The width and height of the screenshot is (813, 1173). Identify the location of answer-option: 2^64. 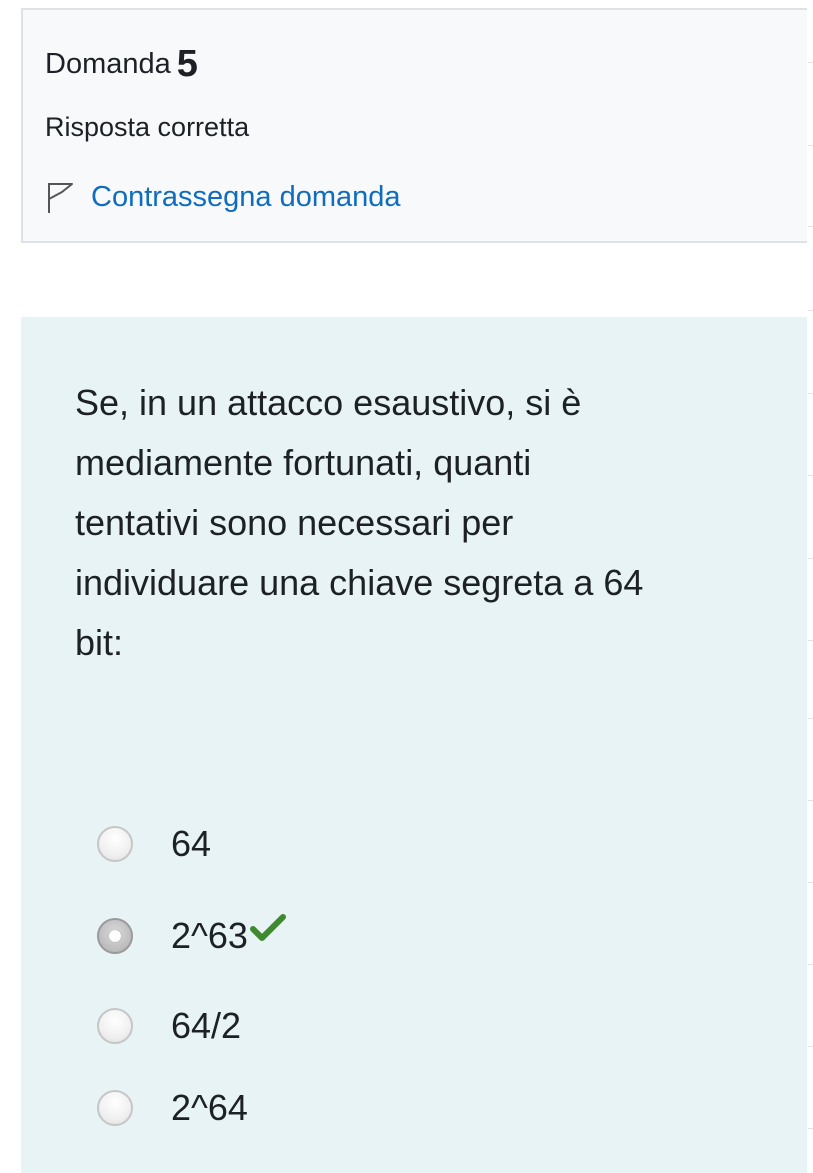
(172, 1108).